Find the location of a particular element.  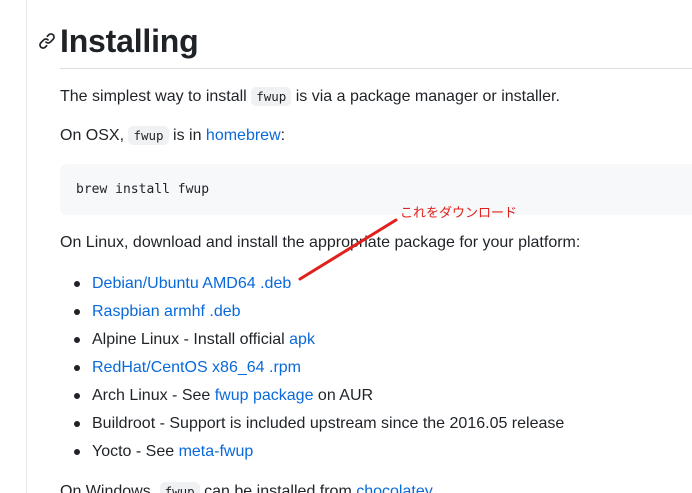

list-item-alpine: Alpine Linux - Install official apk is located at coordinates (312, 340).